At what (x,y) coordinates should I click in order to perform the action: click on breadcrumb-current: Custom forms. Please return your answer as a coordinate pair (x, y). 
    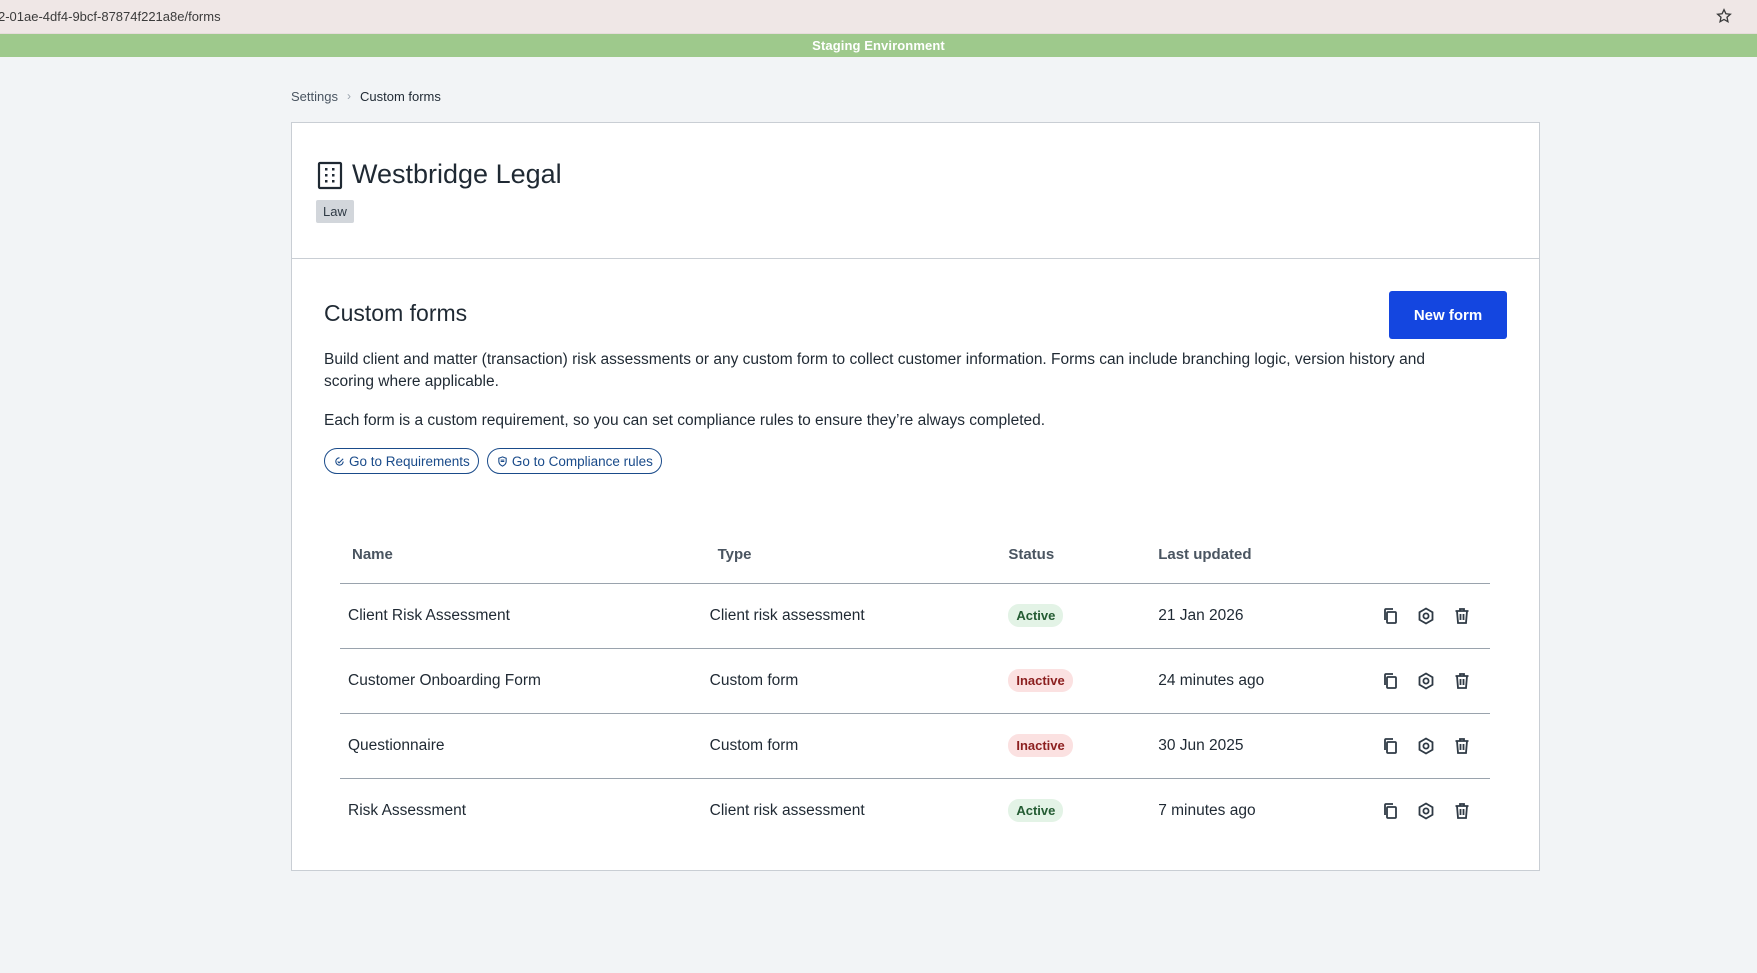
    Looking at the image, I should click on (400, 96).